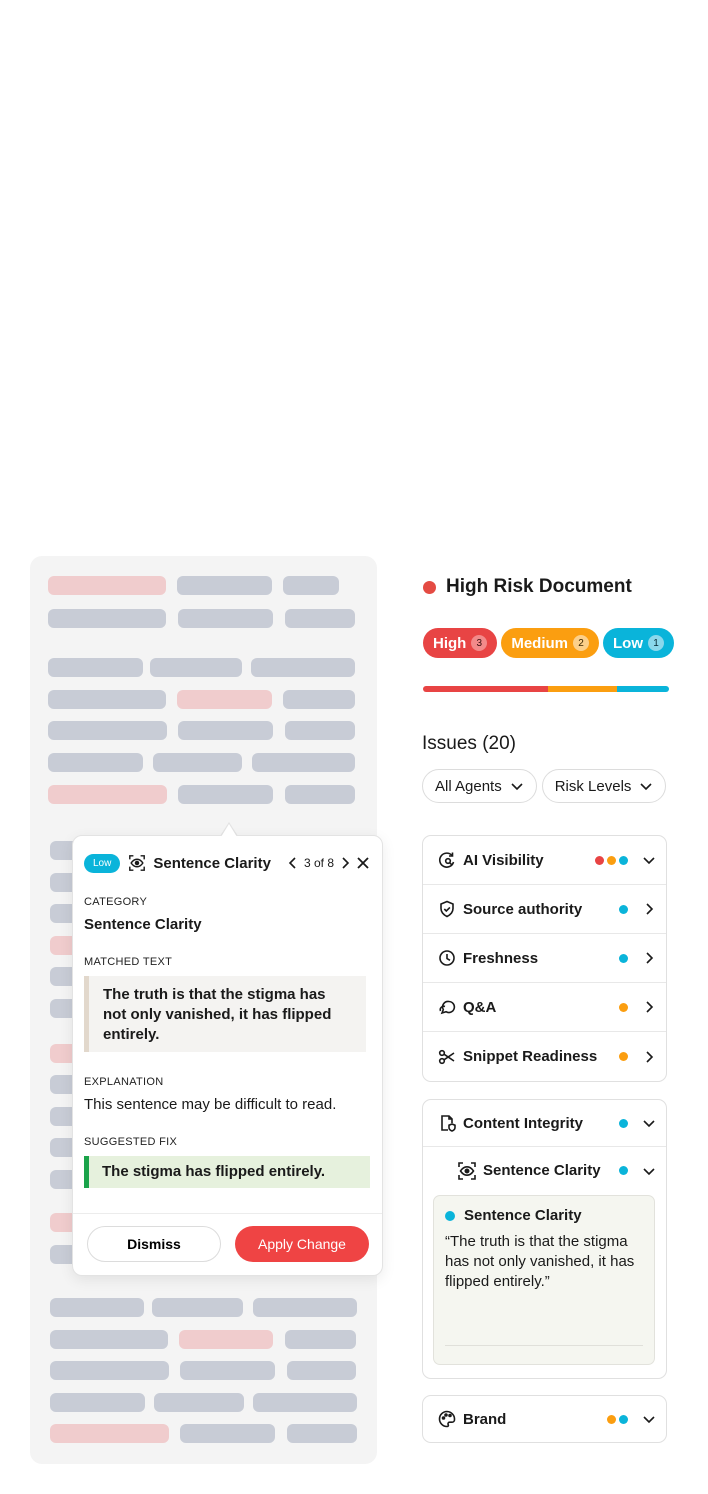 This screenshot has height=1494, width=708. I want to click on scissors-icon, so click(446, 1056).